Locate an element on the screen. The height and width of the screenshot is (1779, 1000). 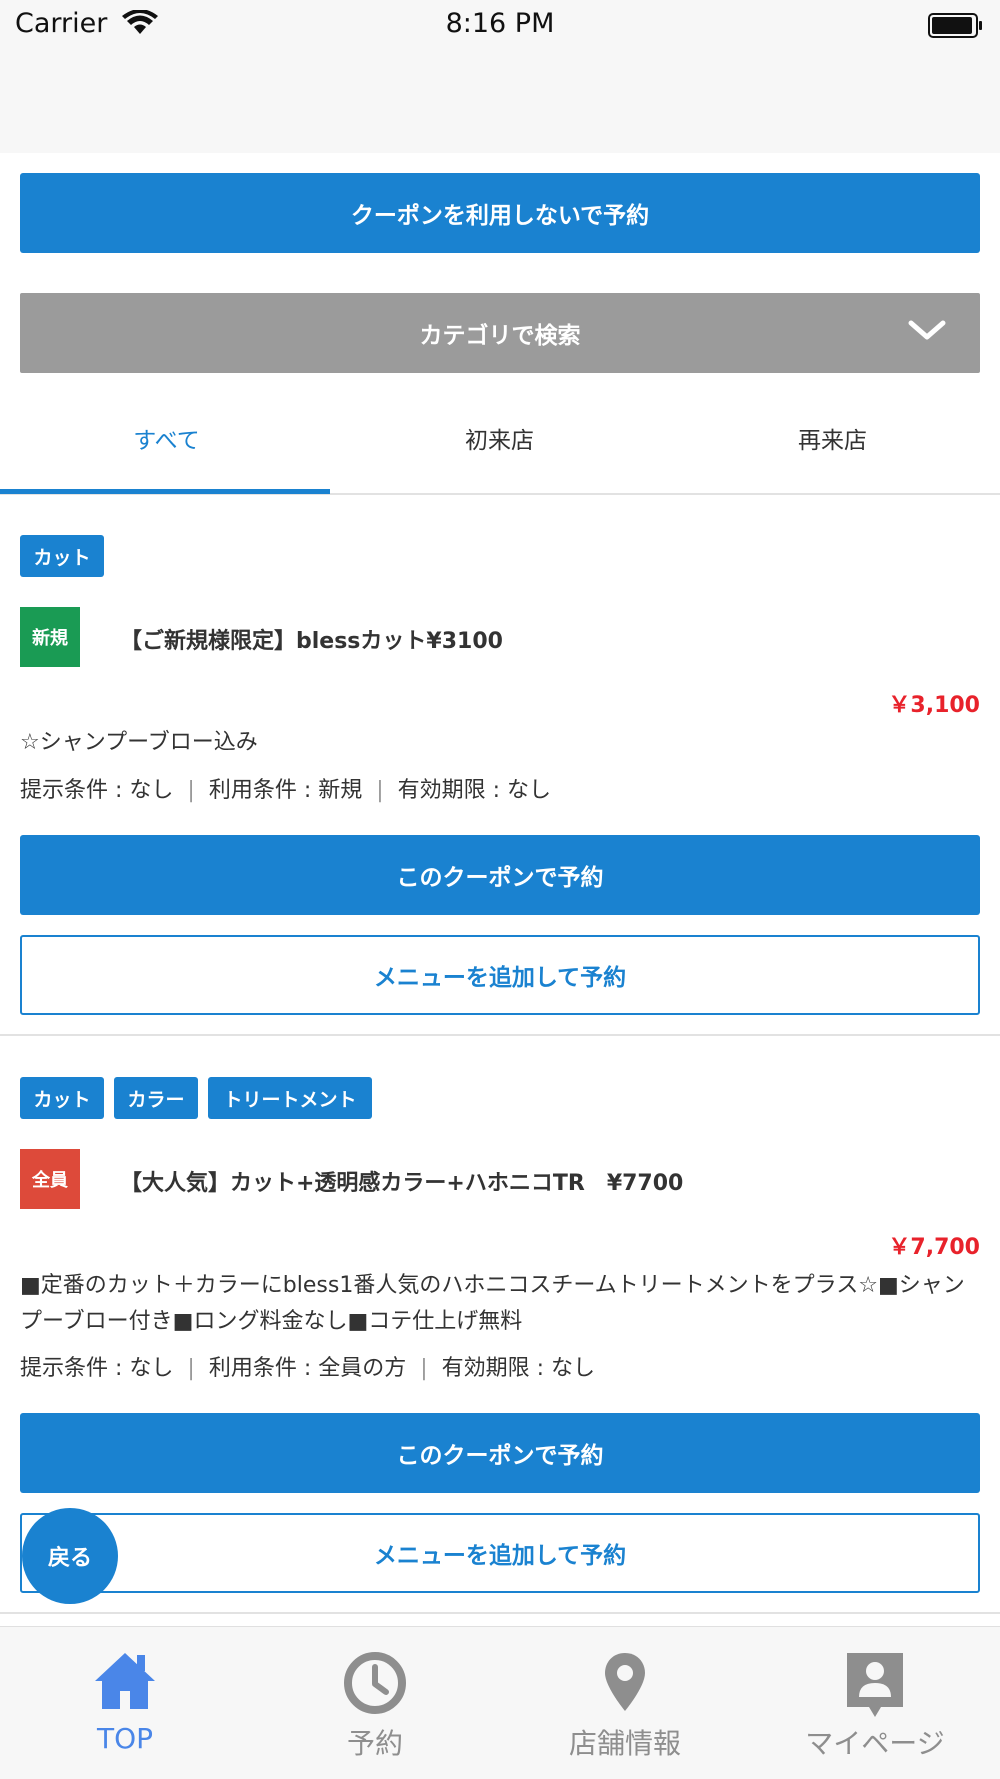
back-button: 戻る is located at coordinates (70, 1556).